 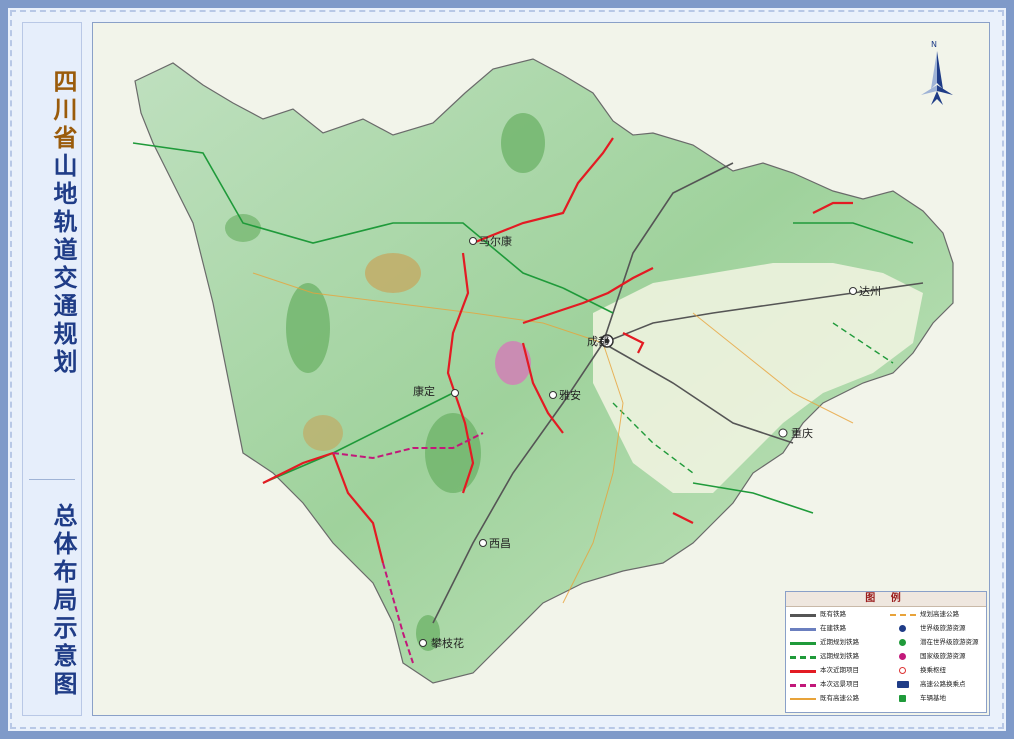 I want to click on title-panel: 四川省山地轨道交通规划 总体布局示意图, so click(x=52, y=369).